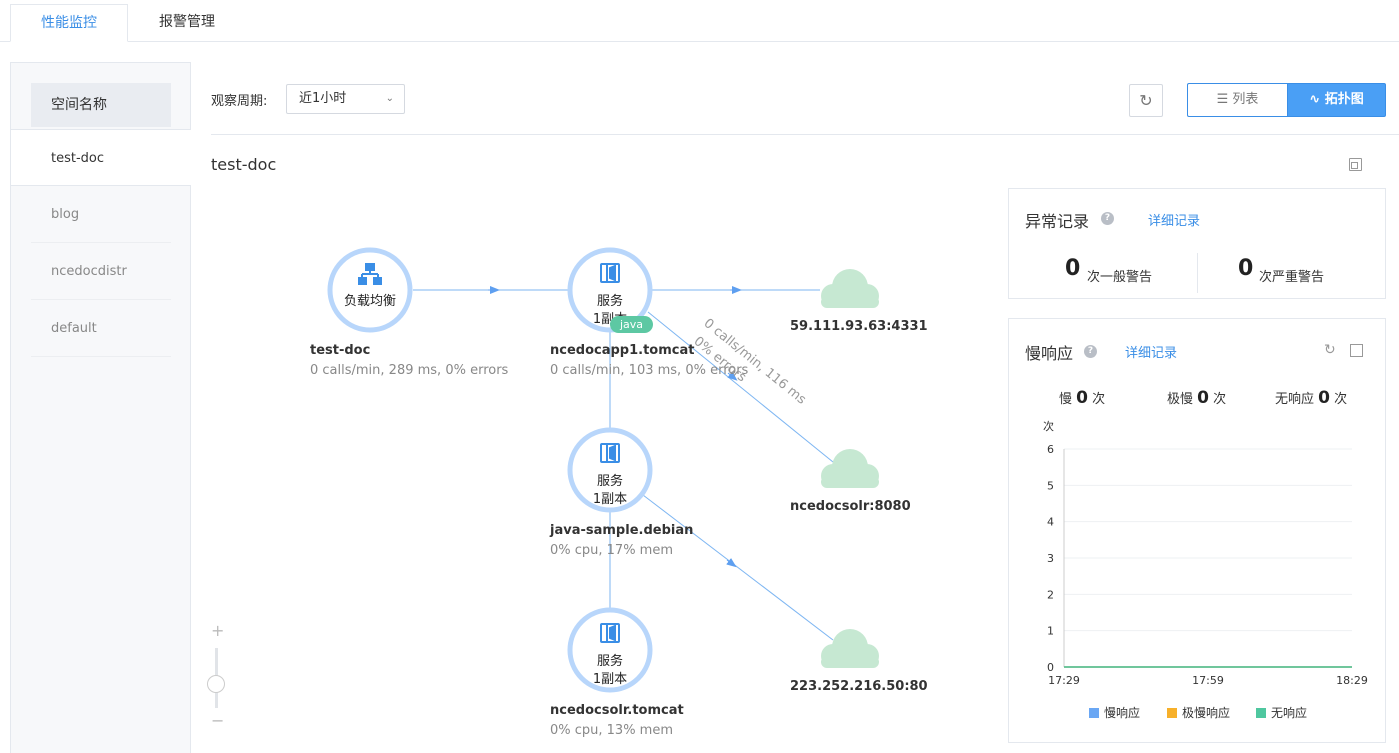  Describe the element at coordinates (622, 350) in the screenshot. I see `node-title: ncedocapp1.tomcat` at that location.